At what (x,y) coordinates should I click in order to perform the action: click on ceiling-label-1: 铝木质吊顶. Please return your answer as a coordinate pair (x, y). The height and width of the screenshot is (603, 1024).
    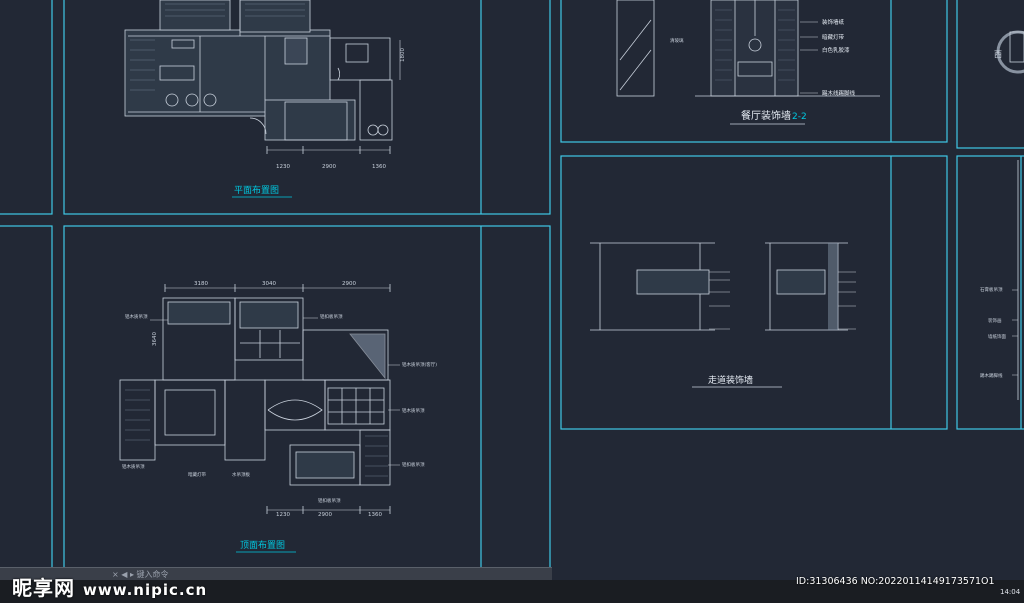
    Looking at the image, I should click on (136, 316).